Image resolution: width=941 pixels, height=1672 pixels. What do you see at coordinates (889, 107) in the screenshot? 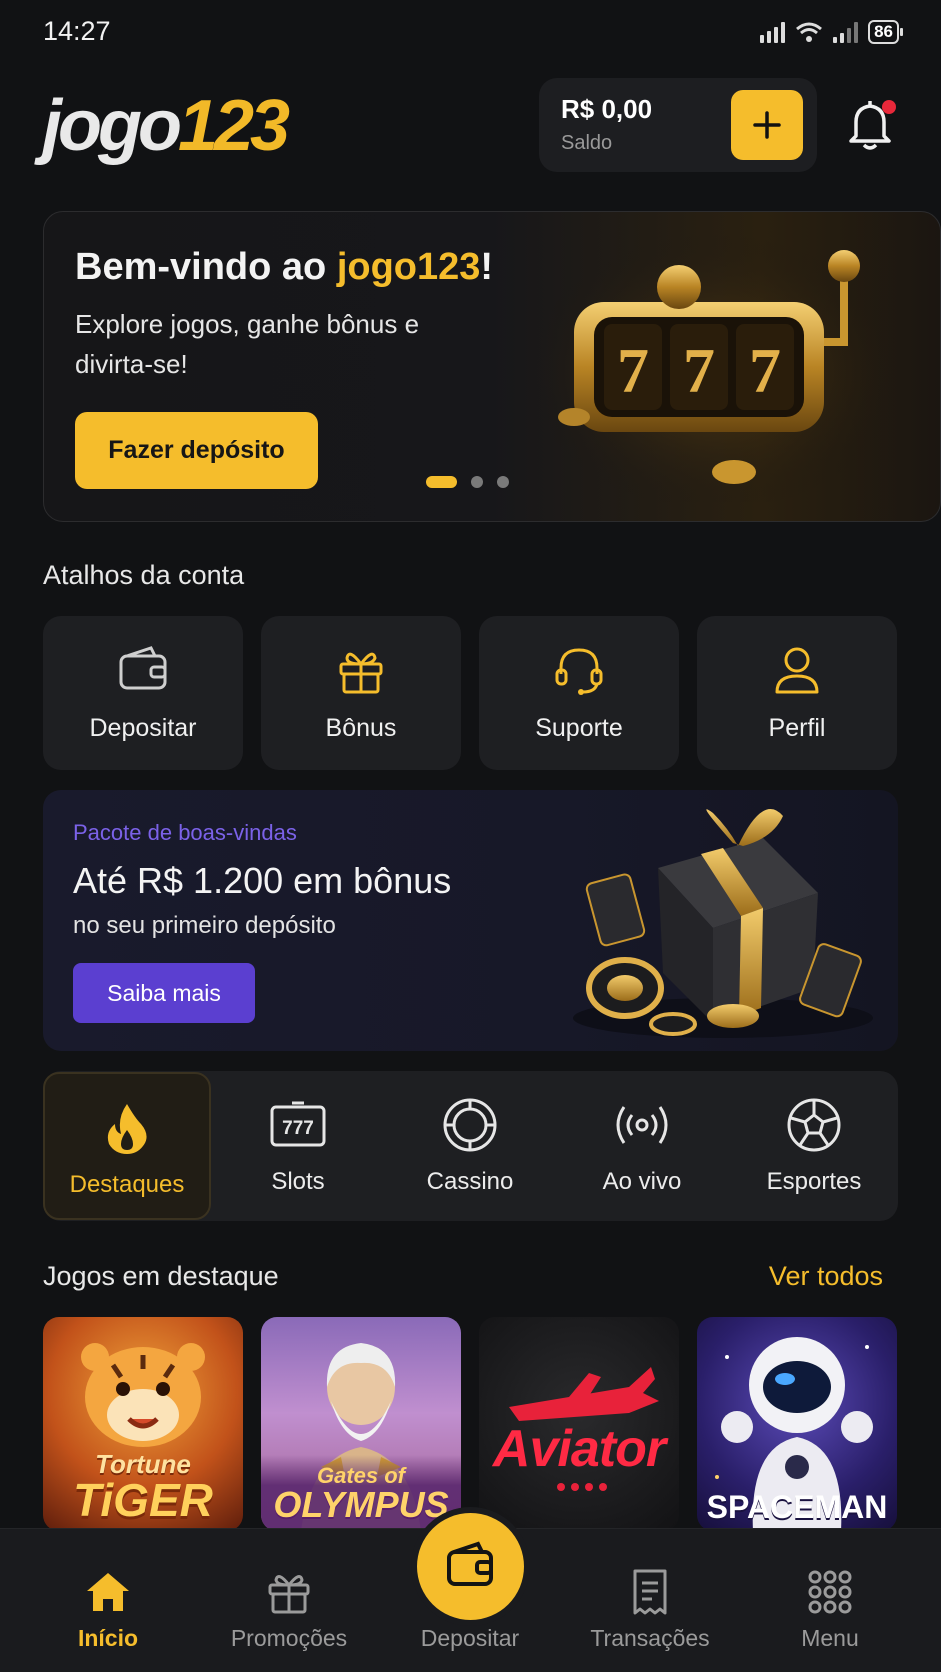
I see `notification-badge` at bounding box center [889, 107].